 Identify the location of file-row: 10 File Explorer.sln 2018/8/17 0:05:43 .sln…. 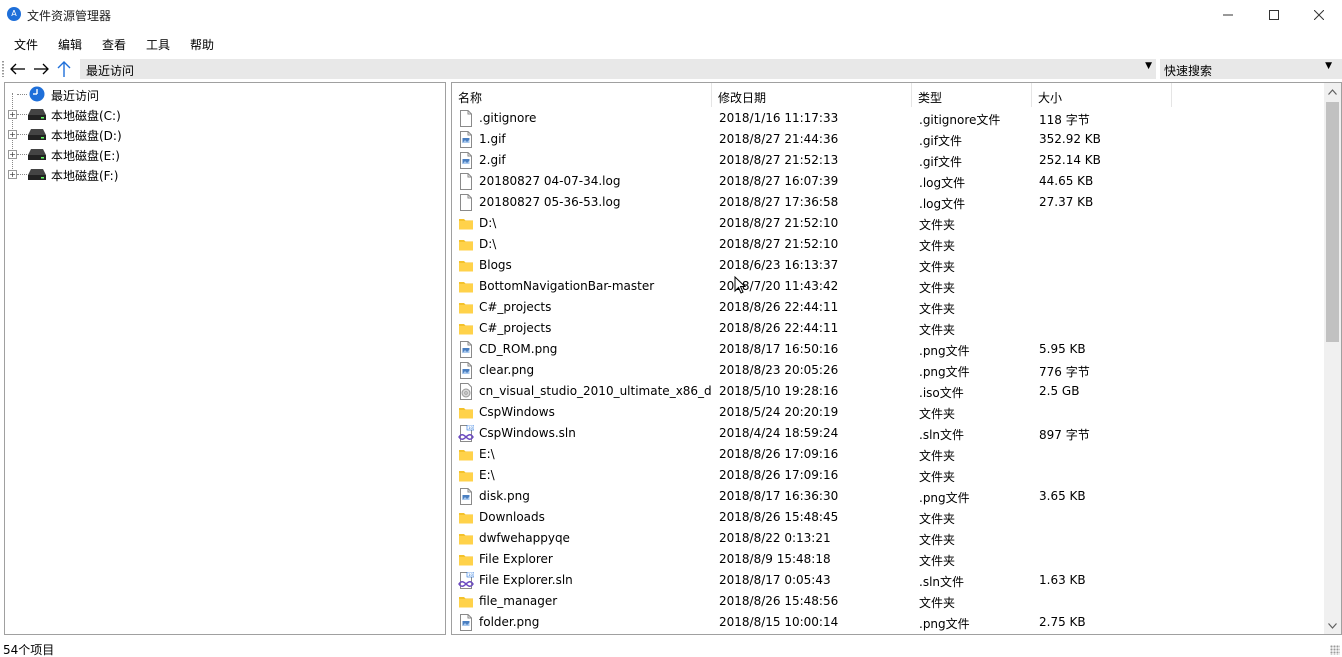
(889, 580).